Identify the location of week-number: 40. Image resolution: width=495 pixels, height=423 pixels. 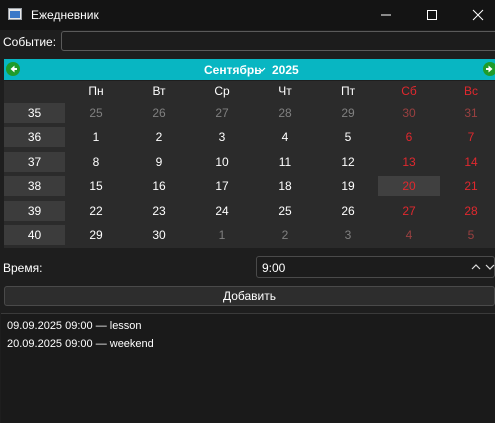
(34, 235).